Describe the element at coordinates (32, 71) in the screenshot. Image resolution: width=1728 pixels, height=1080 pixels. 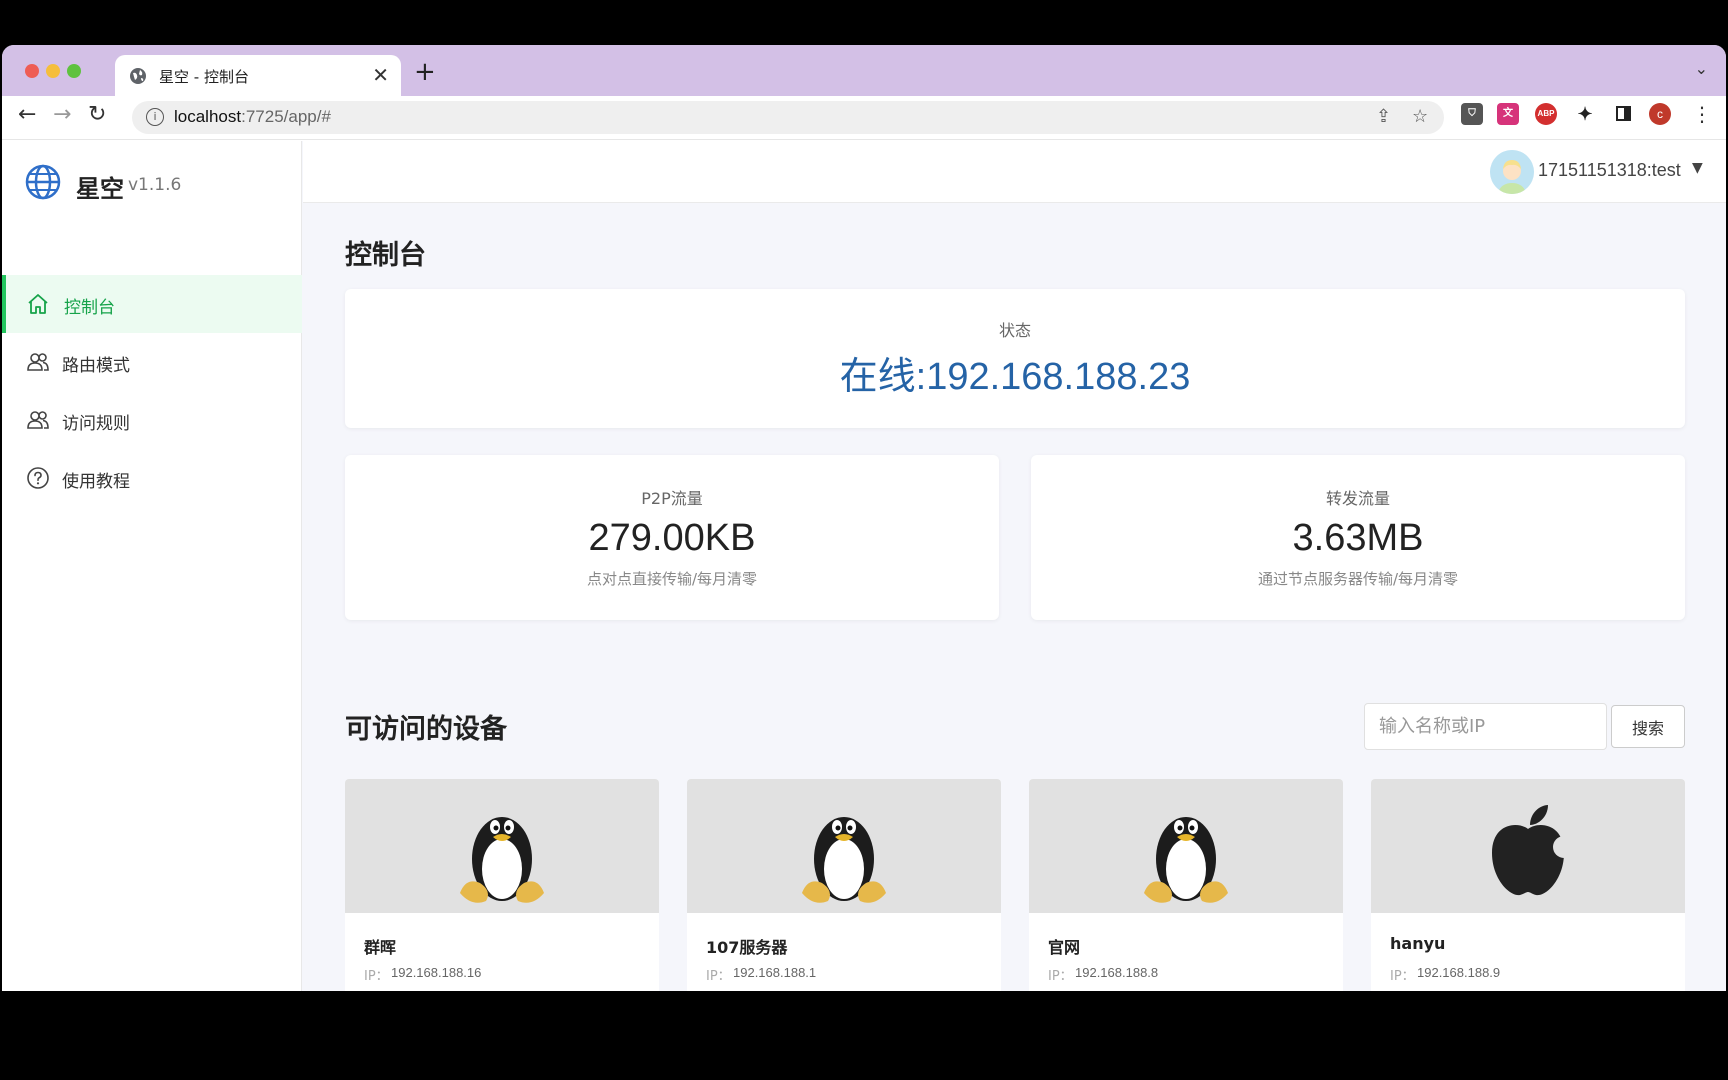
I see `close-window-button` at that location.